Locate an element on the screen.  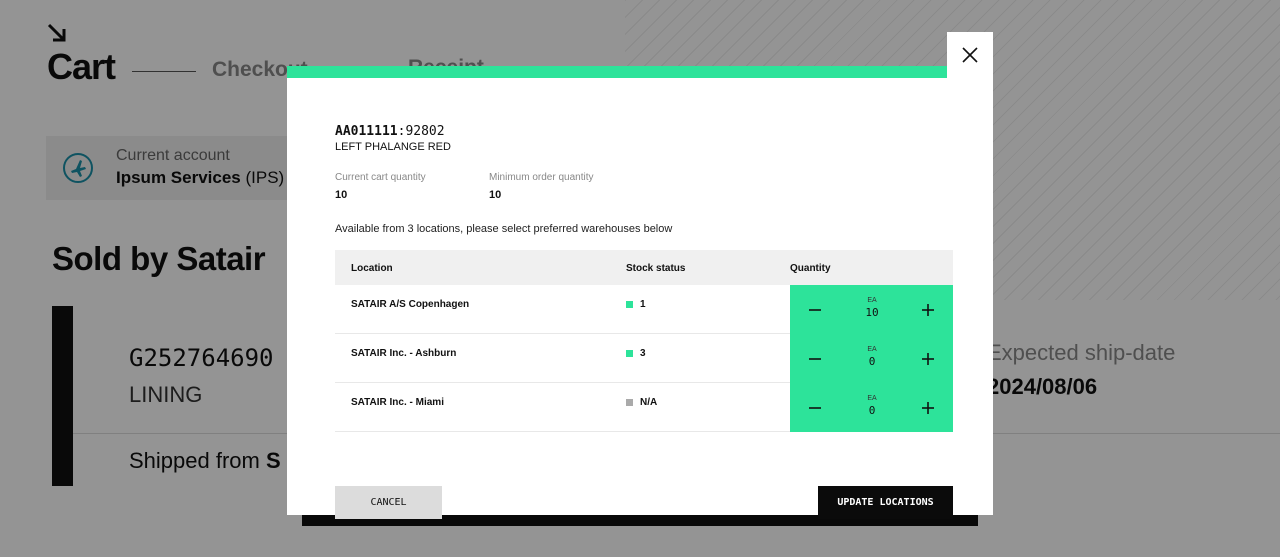
stock-status: 3 is located at coordinates (636, 353).